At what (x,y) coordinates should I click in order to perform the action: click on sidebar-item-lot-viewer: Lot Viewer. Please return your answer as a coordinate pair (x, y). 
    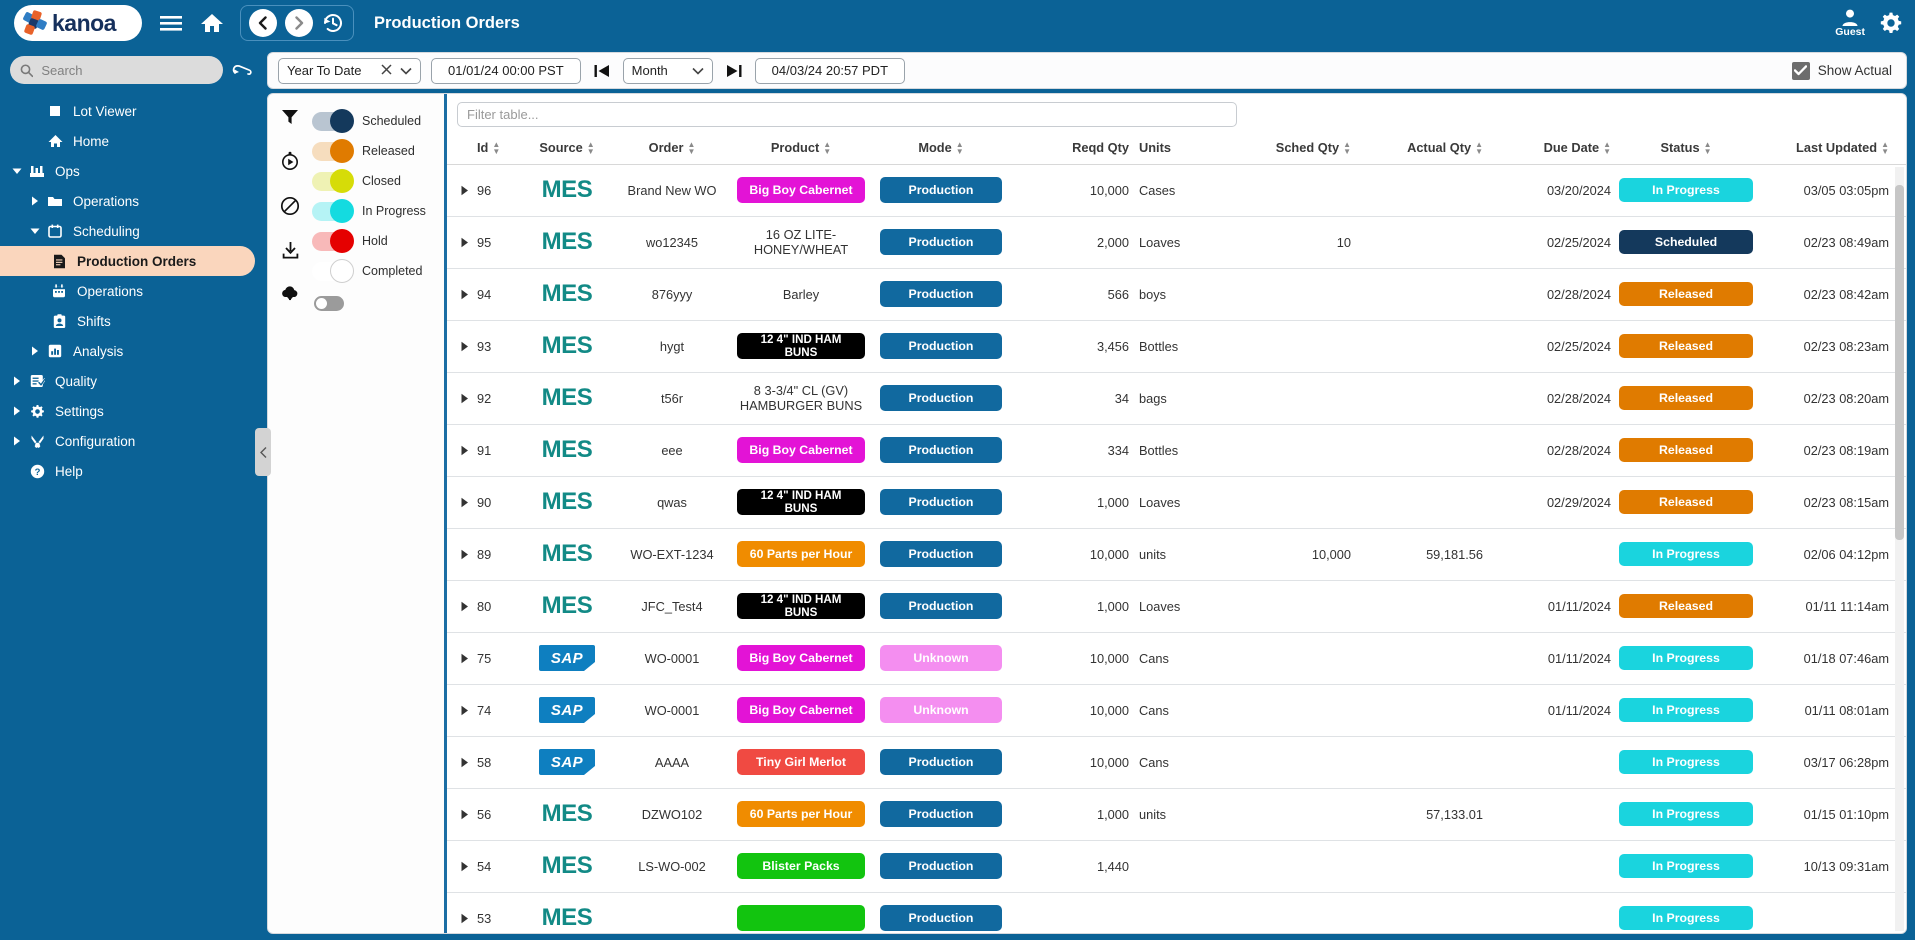
    Looking at the image, I should click on (131, 111).